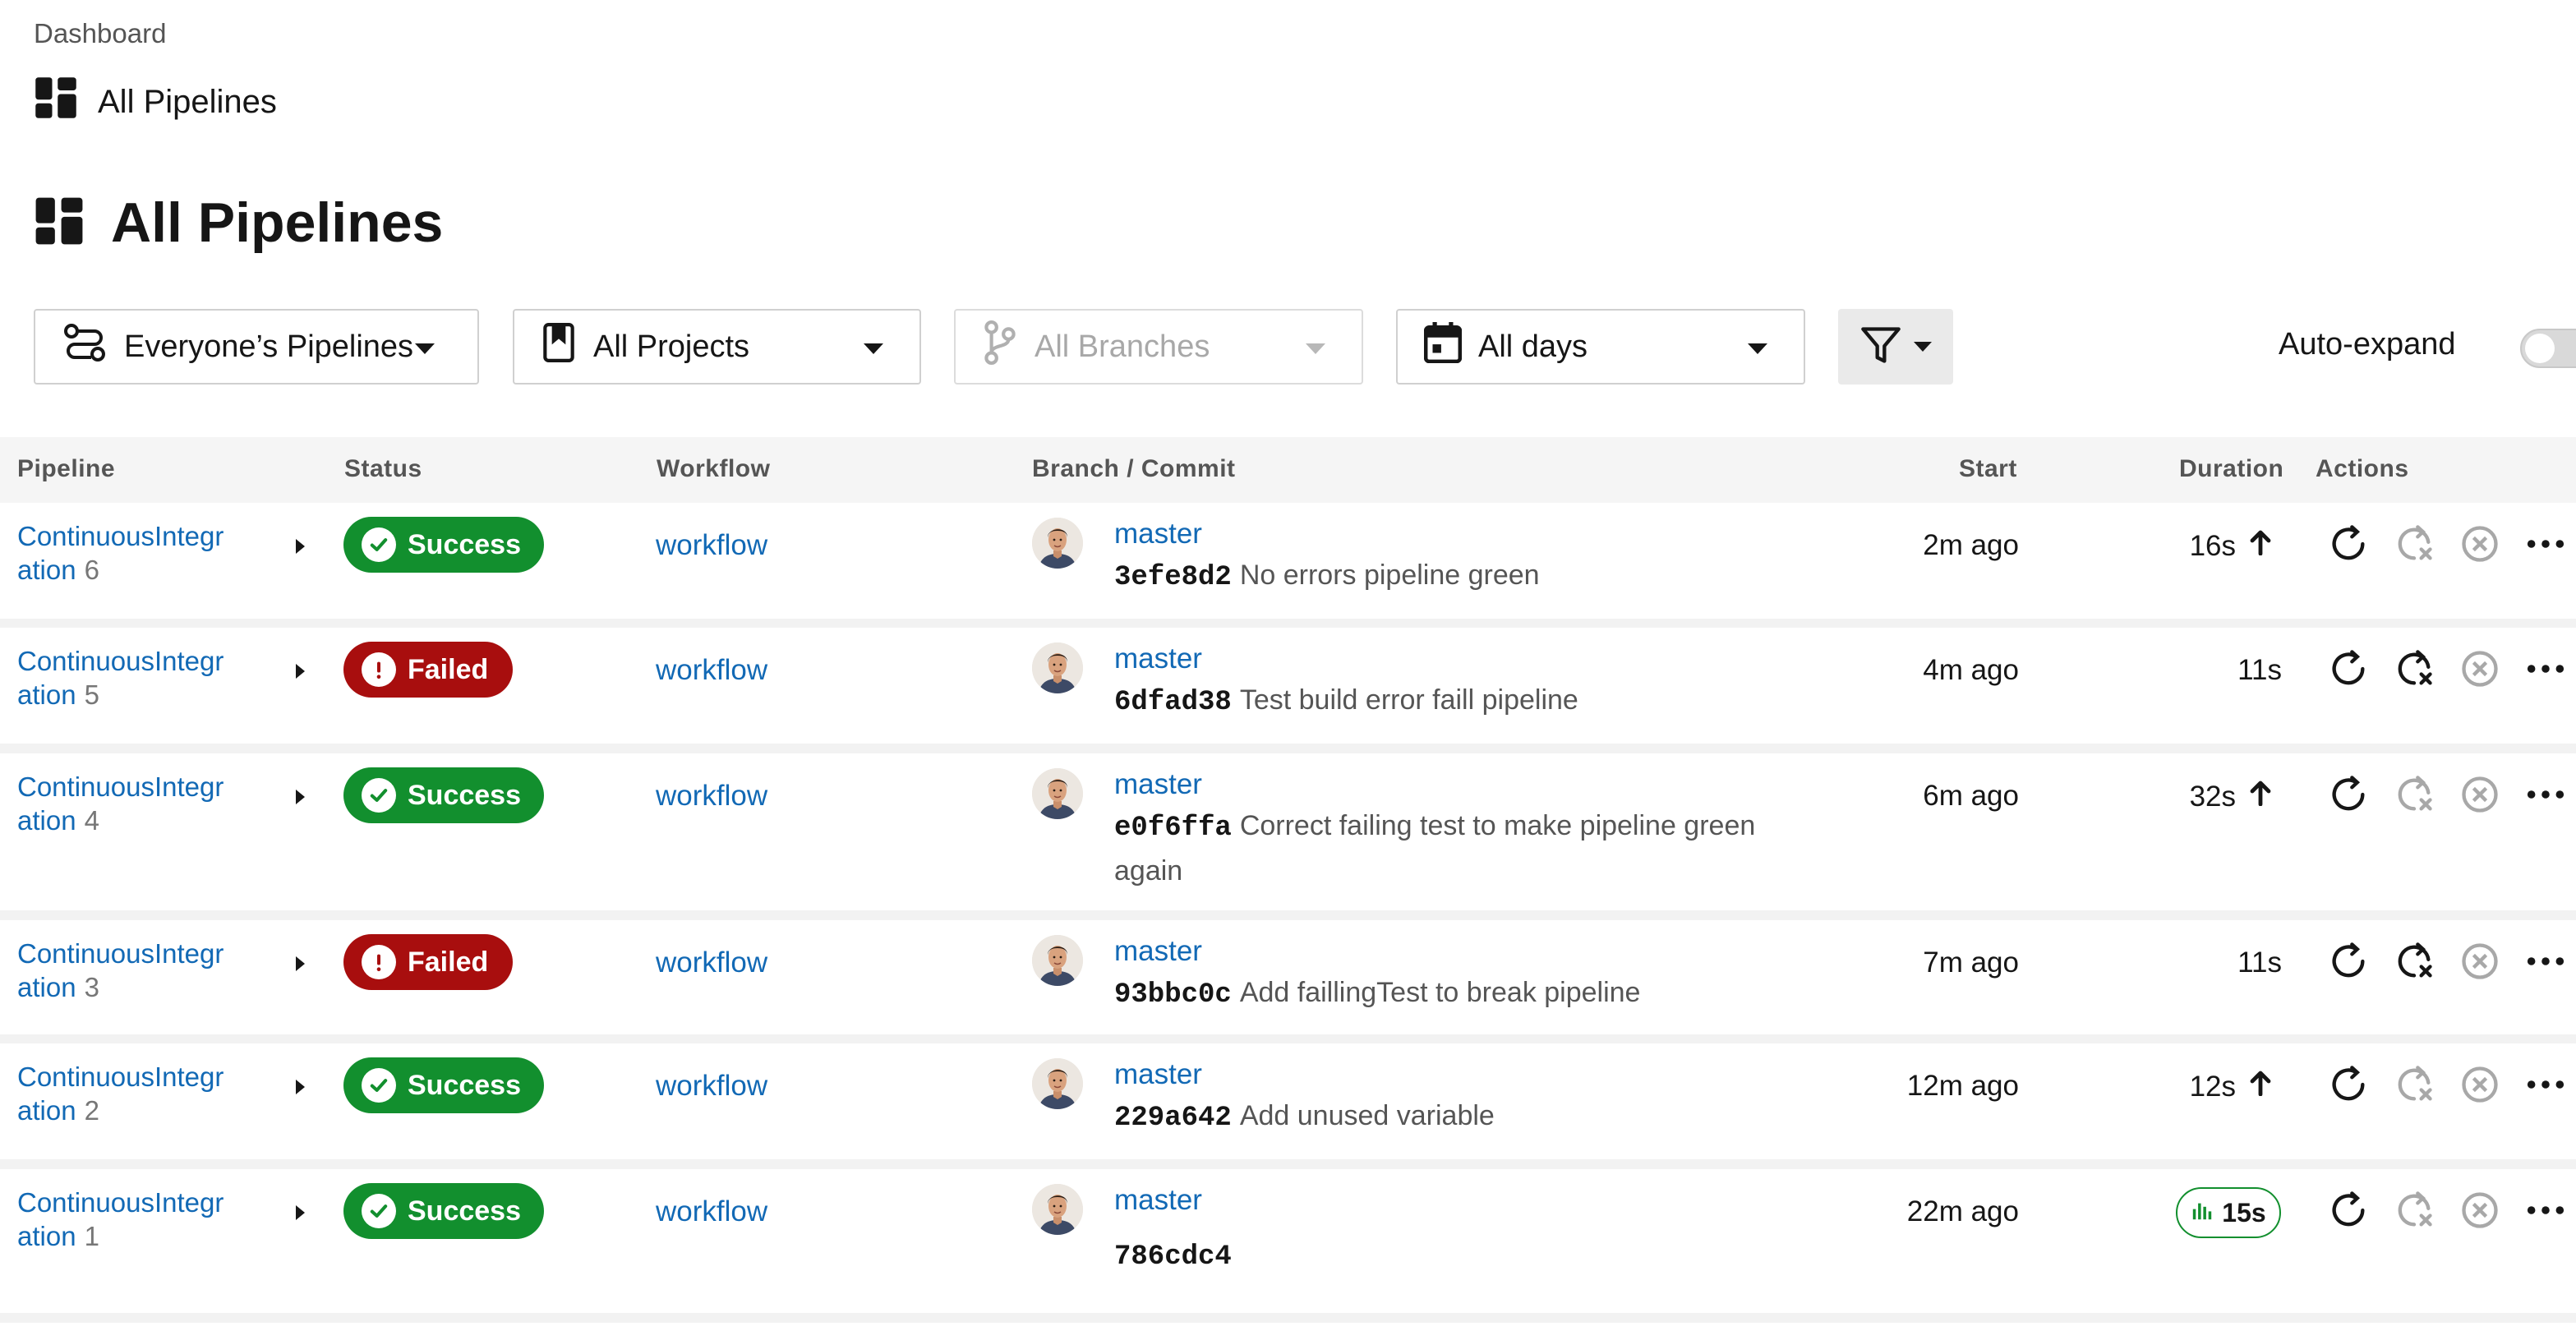 Image resolution: width=2576 pixels, height=1331 pixels. I want to click on commit-hash: 3efe8d2, so click(1173, 577).